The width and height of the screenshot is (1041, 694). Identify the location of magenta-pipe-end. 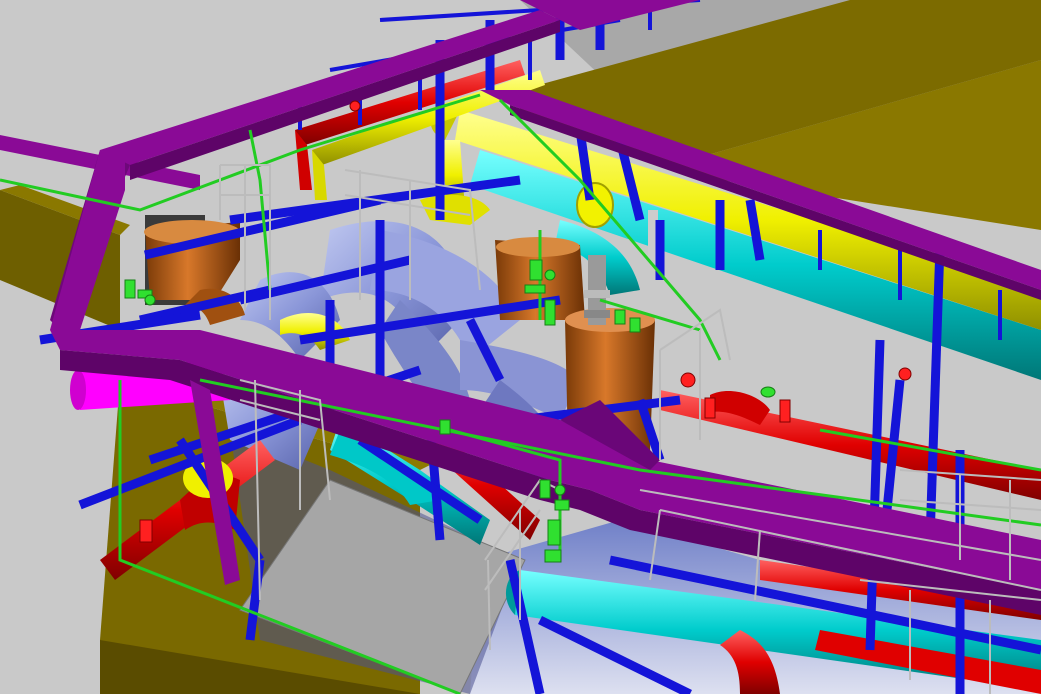
(78, 390).